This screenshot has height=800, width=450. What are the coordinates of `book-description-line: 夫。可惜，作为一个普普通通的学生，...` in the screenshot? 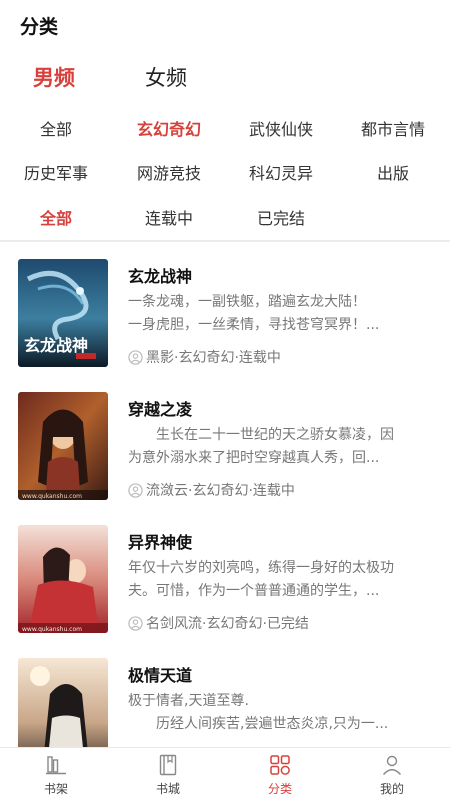 It's located at (254, 591).